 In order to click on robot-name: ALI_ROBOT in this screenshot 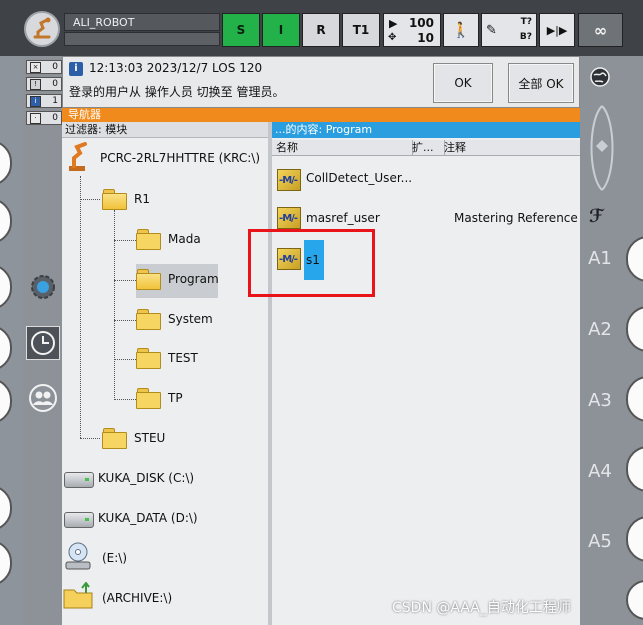, I will do `click(142, 22)`.